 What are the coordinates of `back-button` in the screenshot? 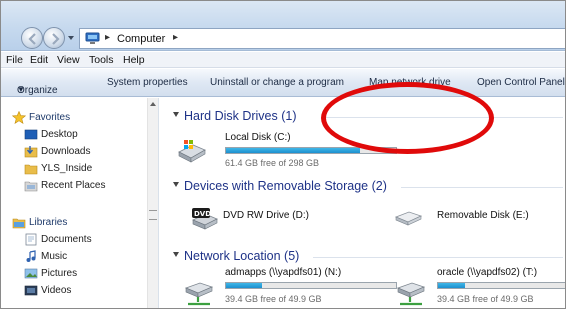 It's located at (32, 38).